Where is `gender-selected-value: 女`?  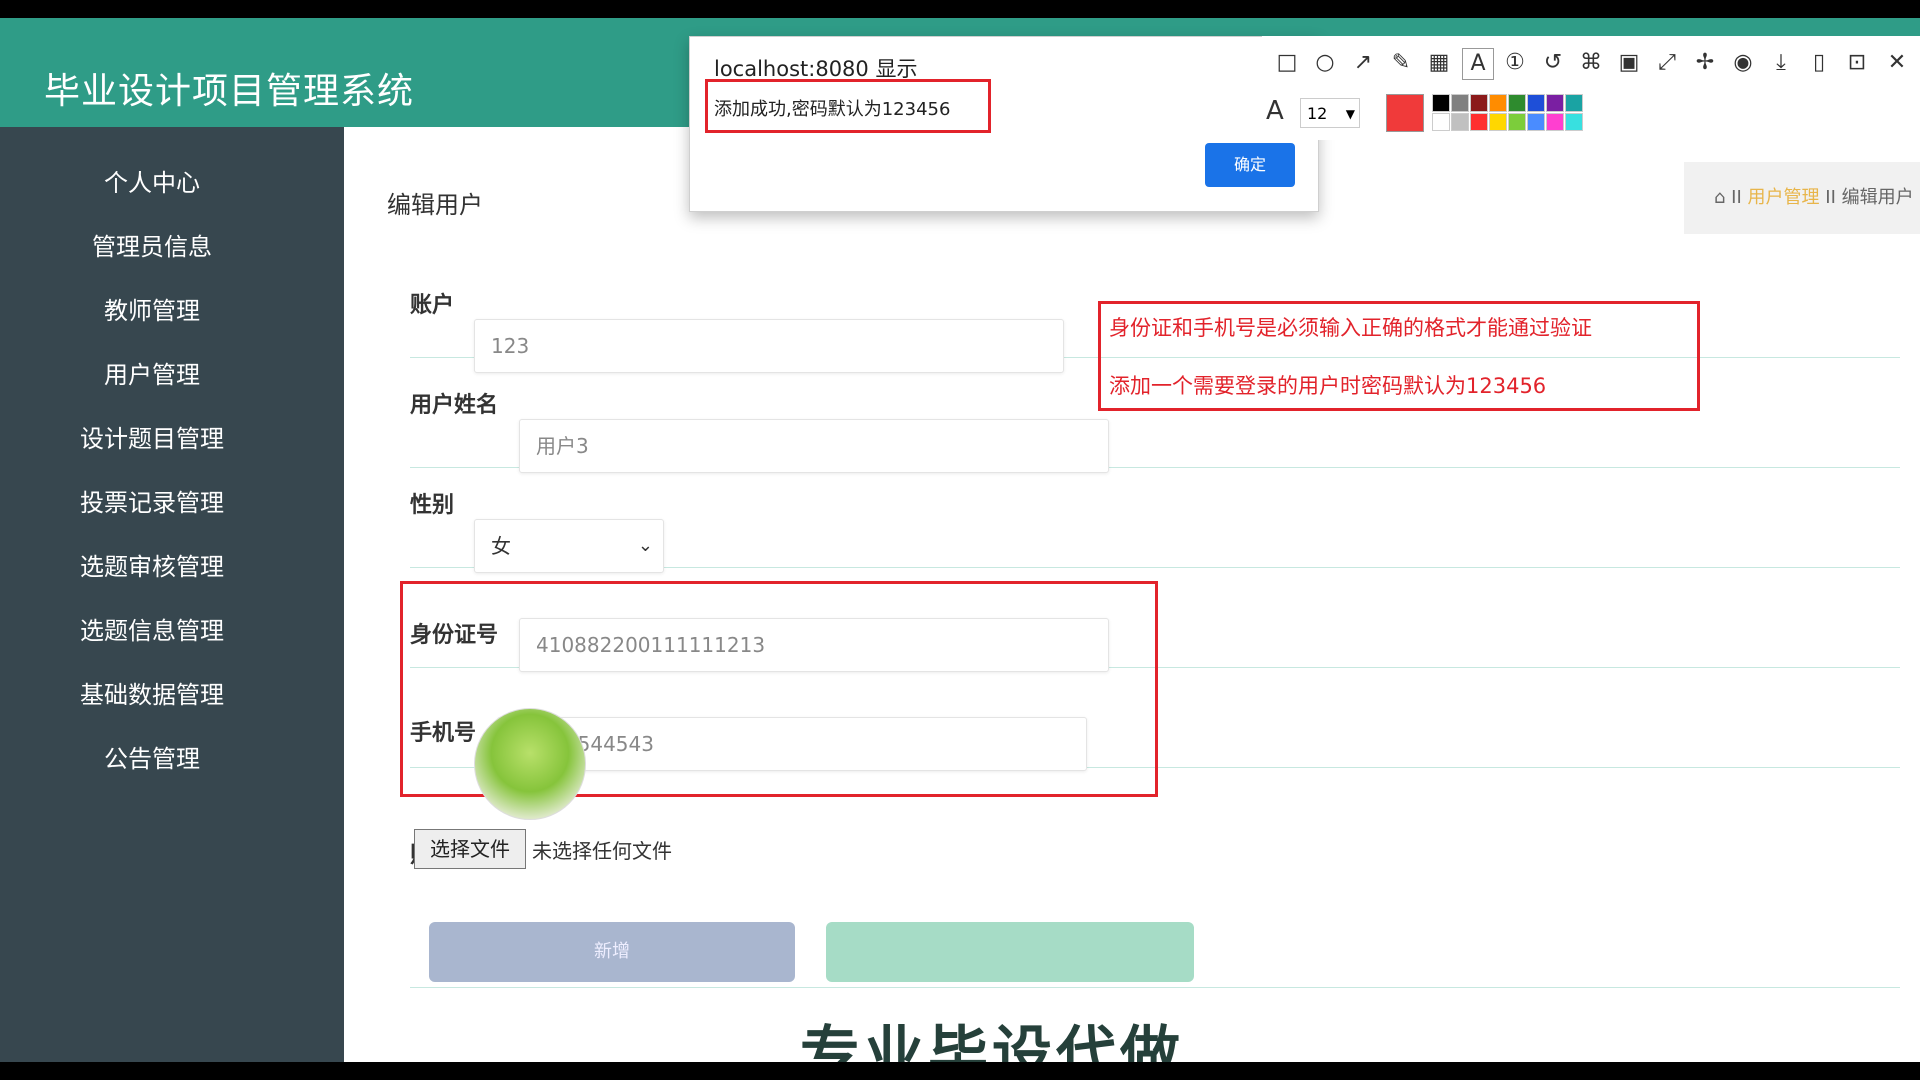 gender-selected-value: 女 is located at coordinates (501, 546).